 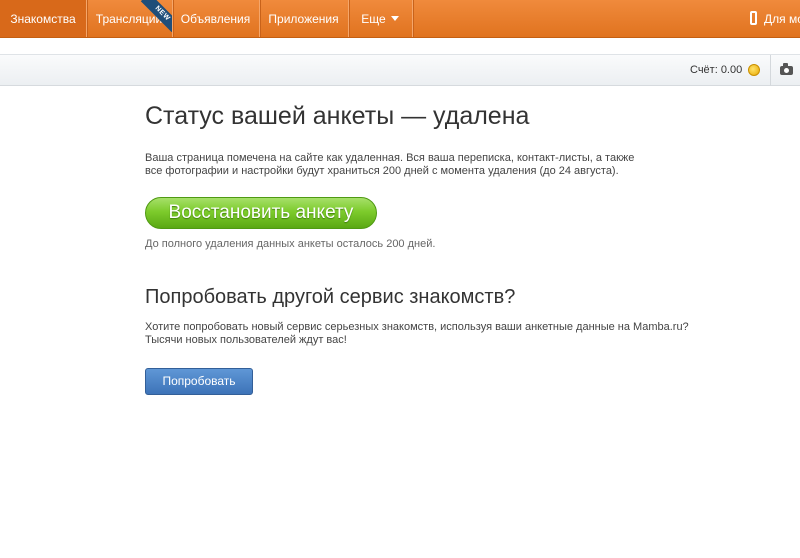 What do you see at coordinates (261, 213) in the screenshot?
I see `restore-profile-button: Восстановить анкету` at bounding box center [261, 213].